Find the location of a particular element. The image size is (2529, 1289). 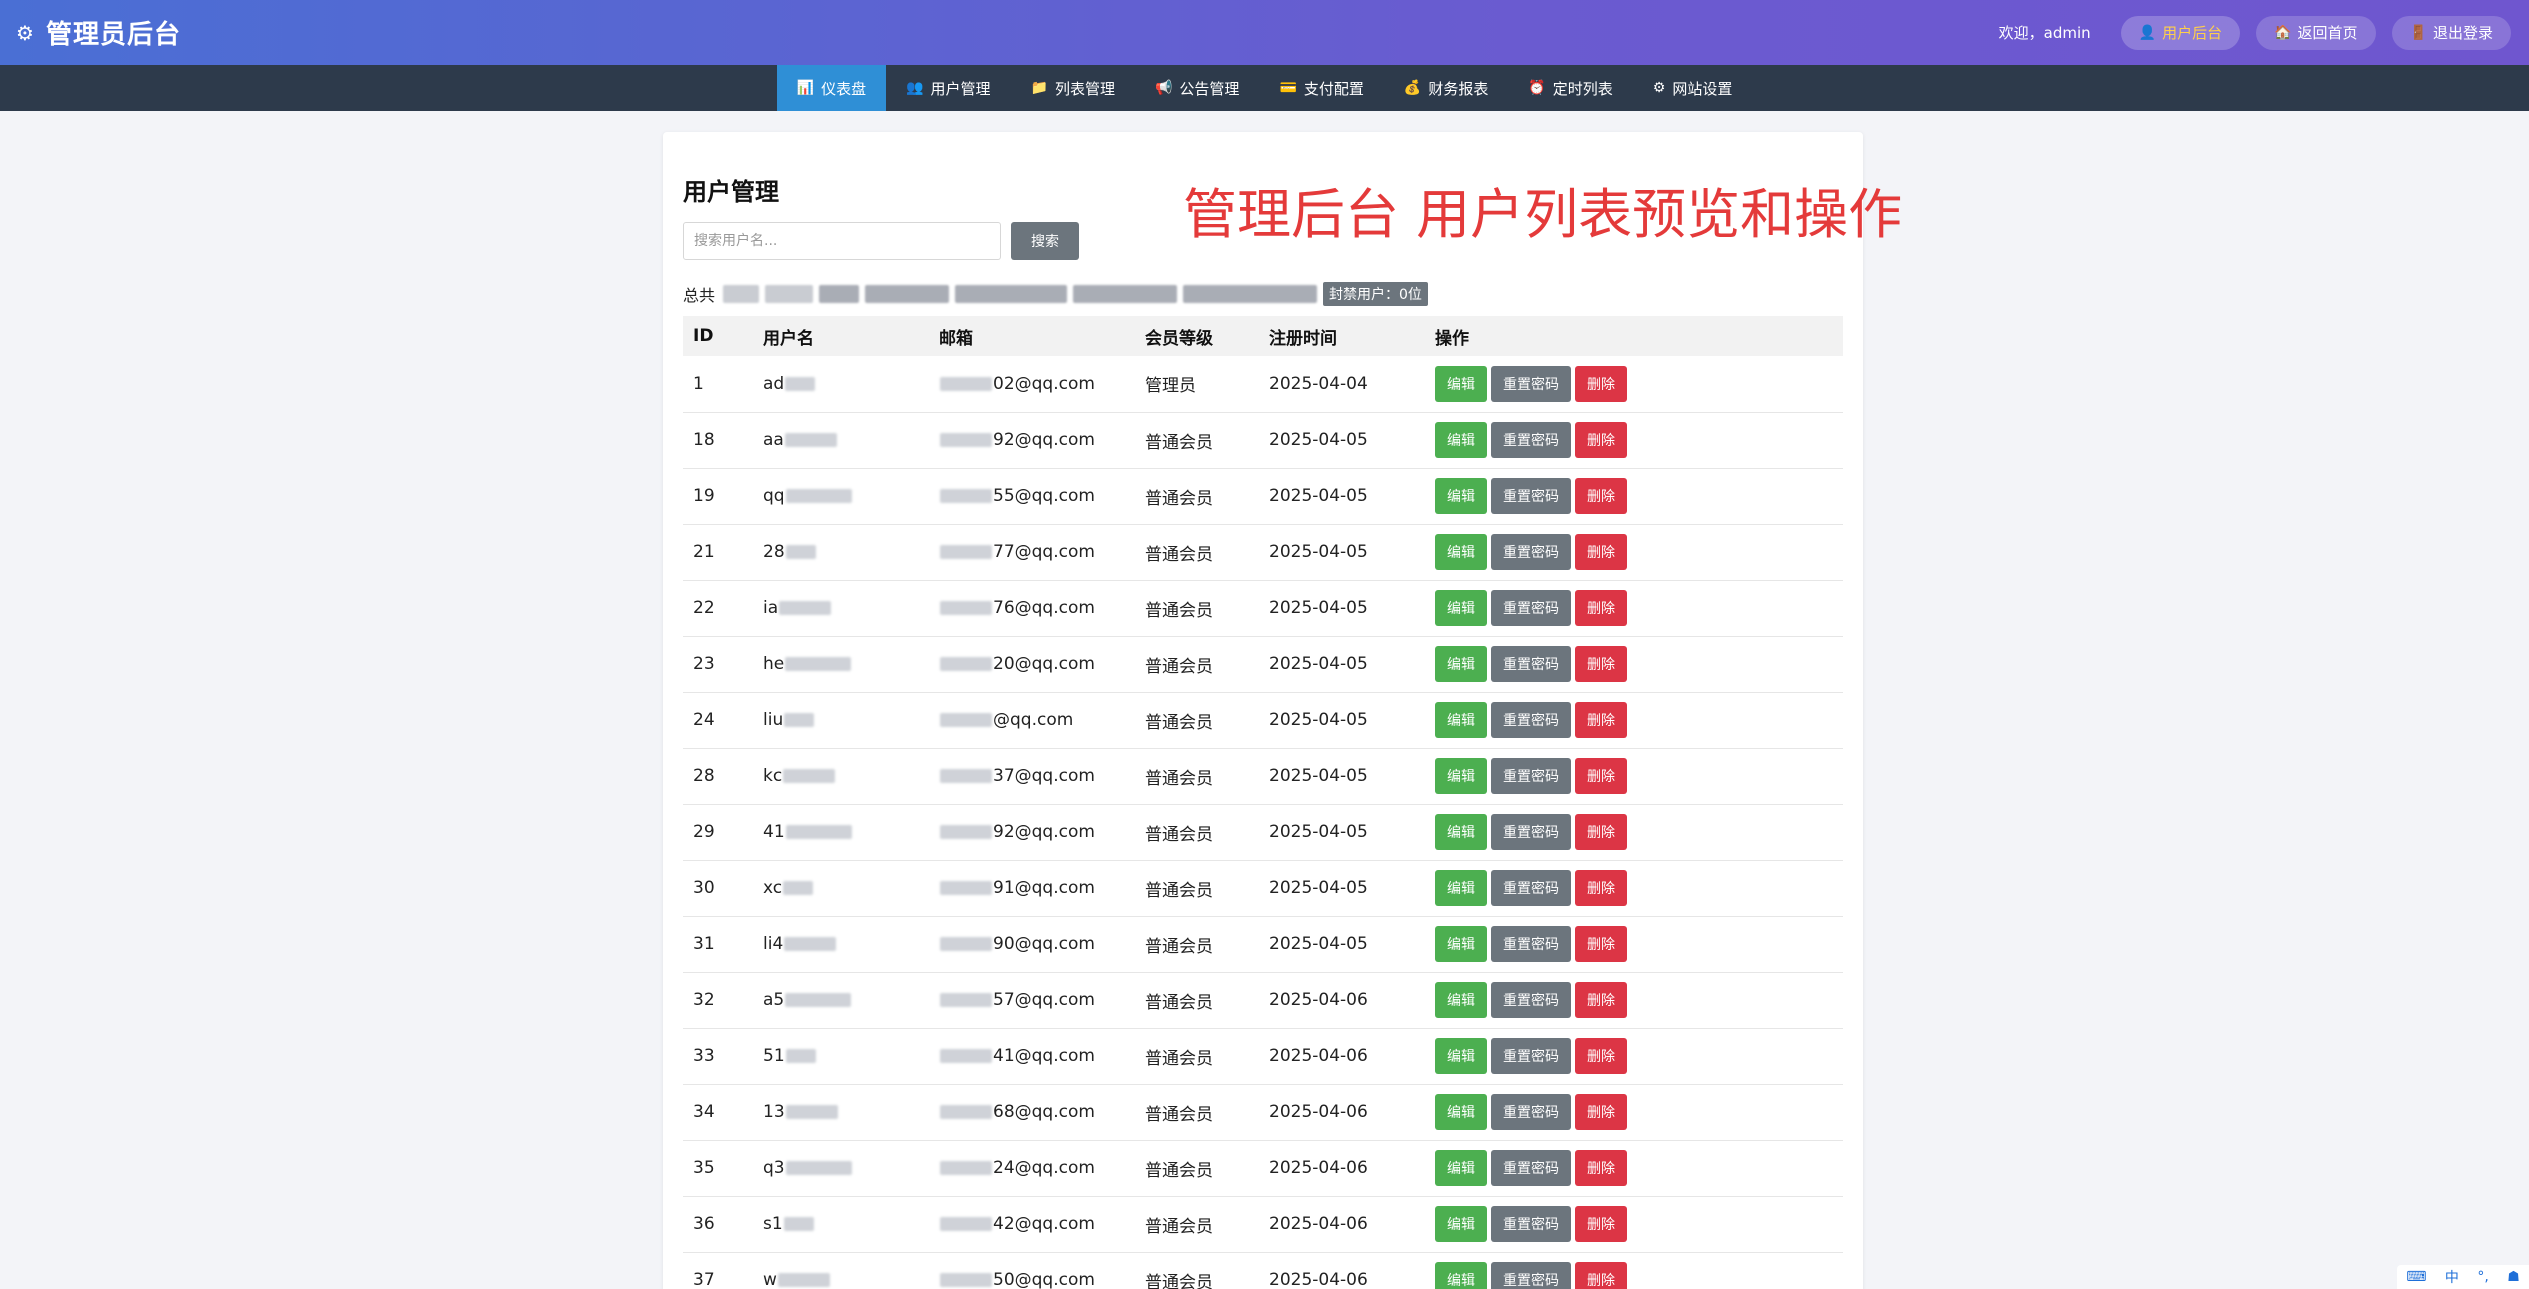

person-icon: ☗ is located at coordinates (2513, 1277).